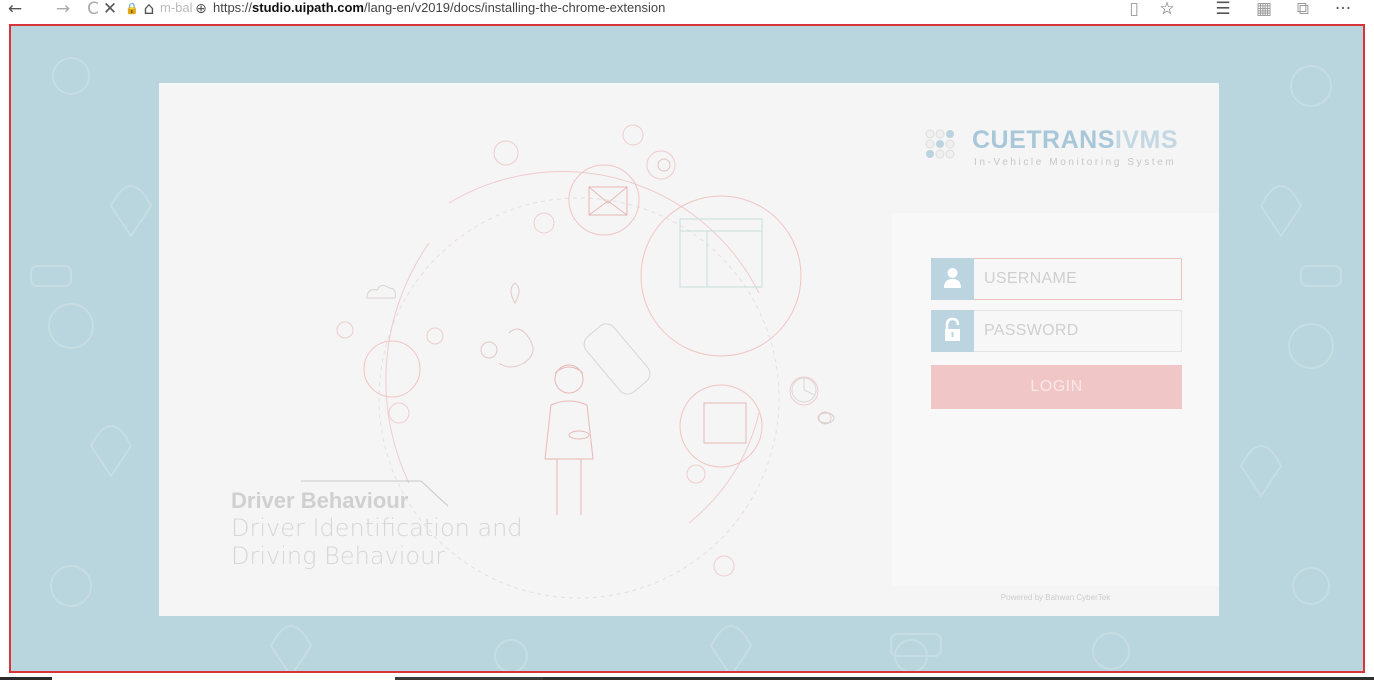 The height and width of the screenshot is (699, 1374). What do you see at coordinates (1264, 10) in the screenshot?
I see `collections-icon: ▦` at bounding box center [1264, 10].